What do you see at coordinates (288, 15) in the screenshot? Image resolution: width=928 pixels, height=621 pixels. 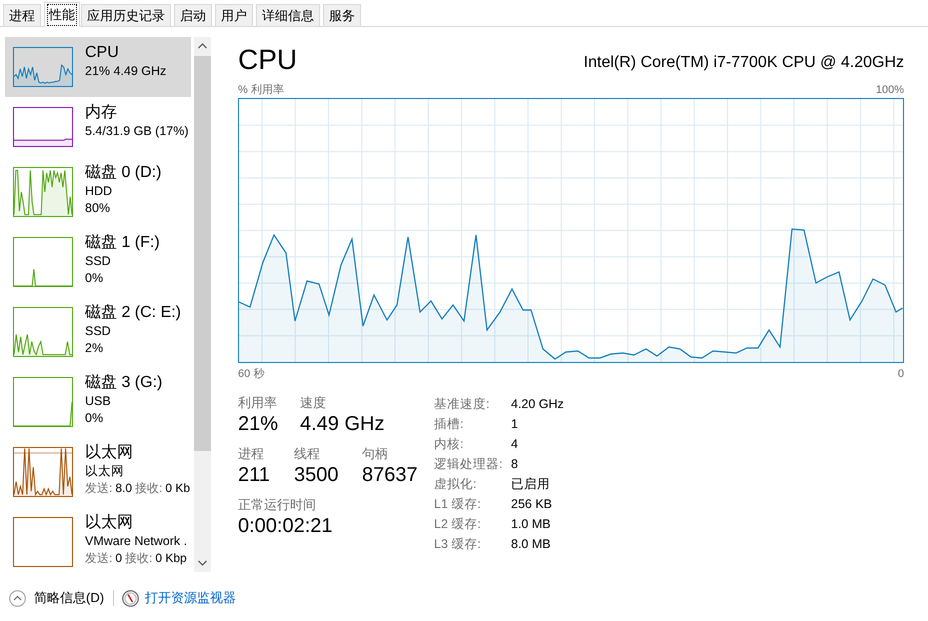 I see `tab: 详细信息` at bounding box center [288, 15].